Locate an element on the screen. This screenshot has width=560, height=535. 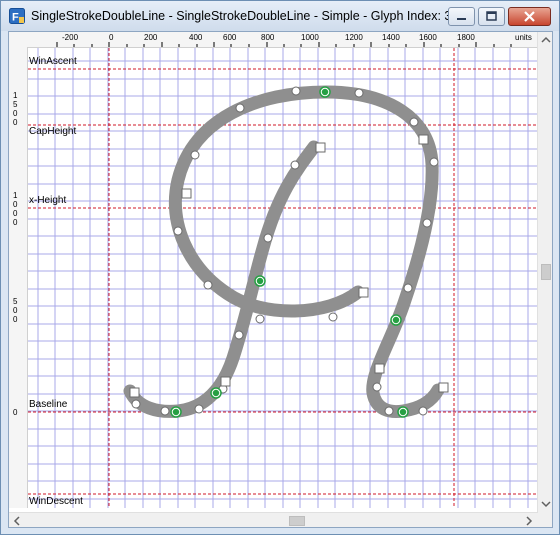
win-descent-label: WinDescent is located at coordinates (56, 501).